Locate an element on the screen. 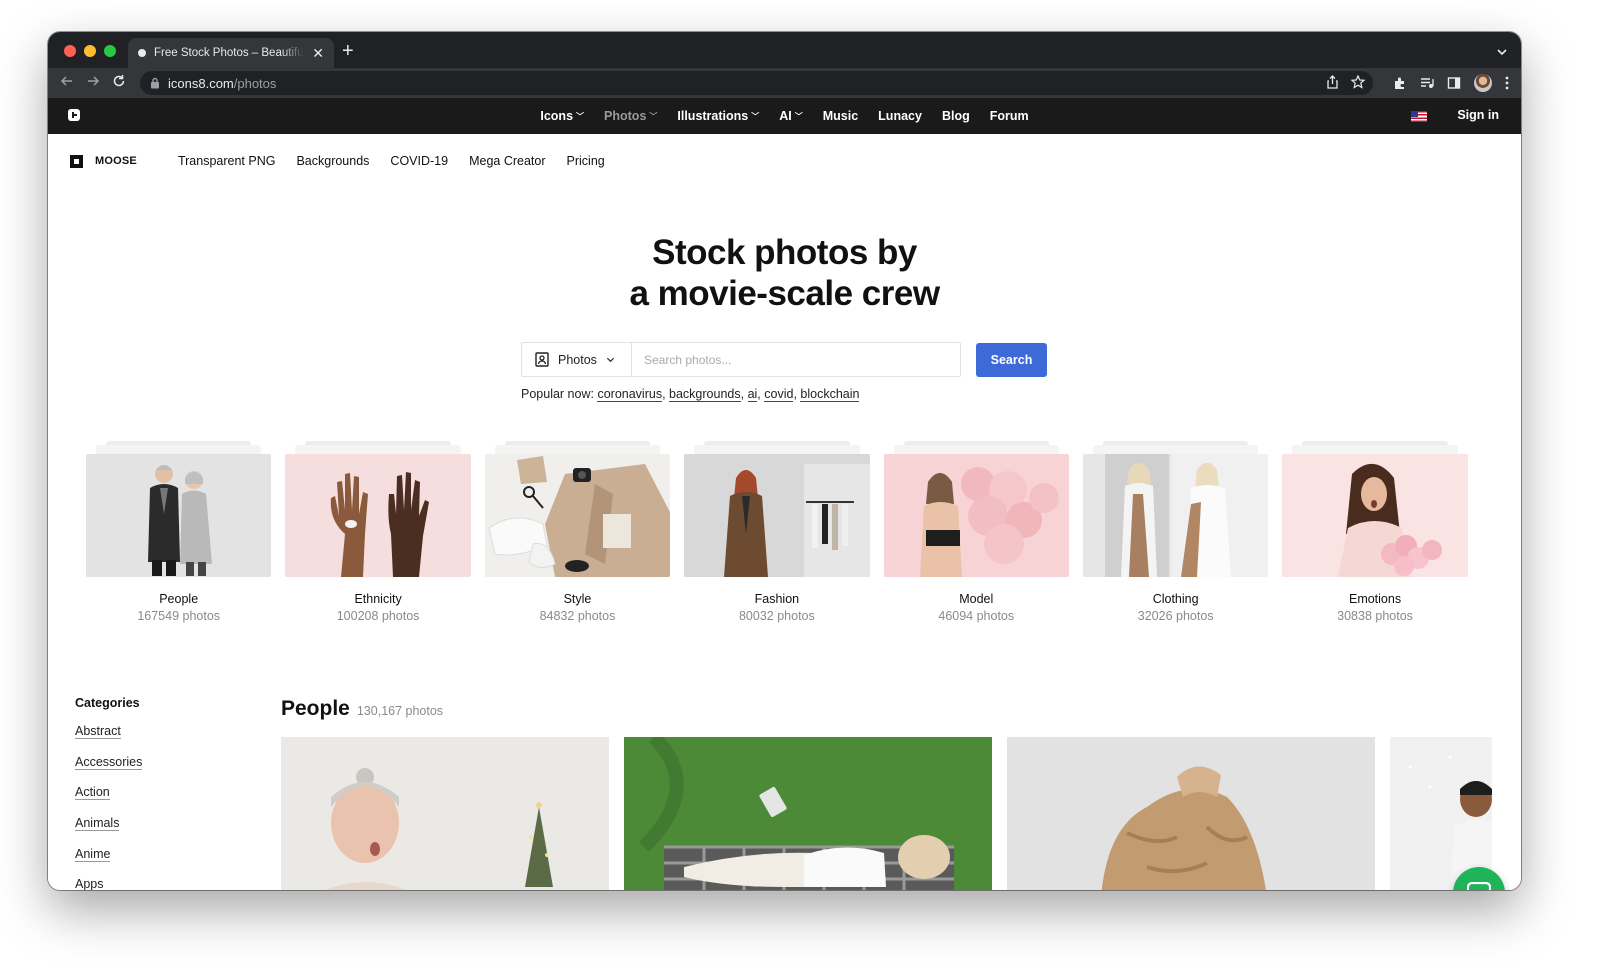 The height and width of the screenshot is (971, 1600). nav-icons: Icons ﹀ is located at coordinates (562, 116).